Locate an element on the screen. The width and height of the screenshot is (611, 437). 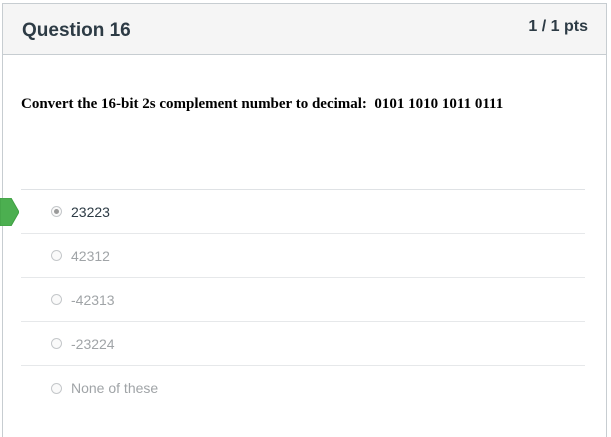
answer-option: -42313 is located at coordinates (303, 300).